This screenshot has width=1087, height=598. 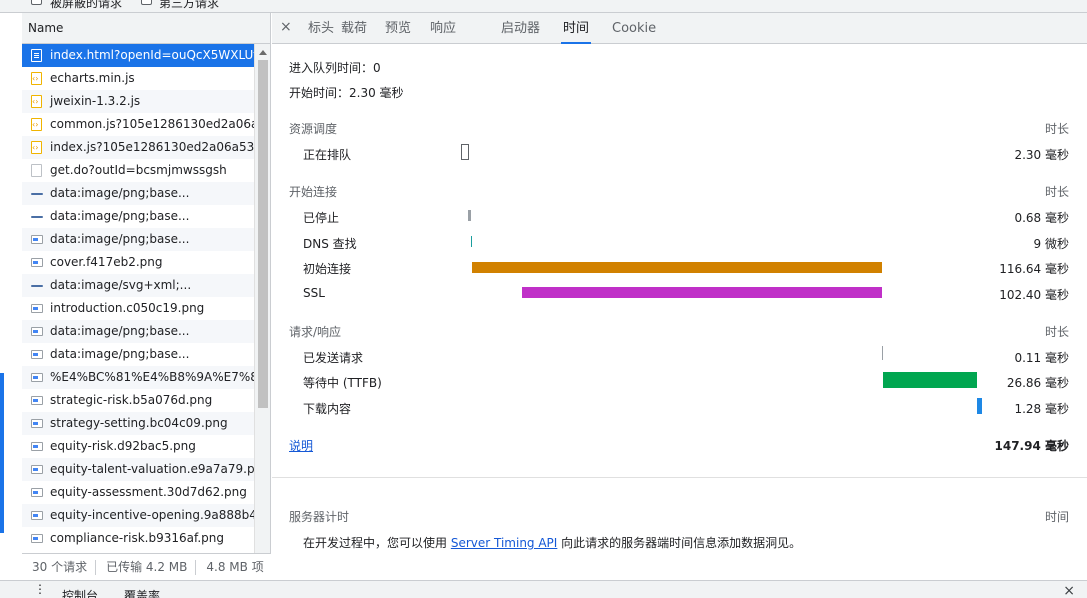 What do you see at coordinates (335, 68) in the screenshot?
I see `queued-at-text: 进入队列时间：0` at bounding box center [335, 68].